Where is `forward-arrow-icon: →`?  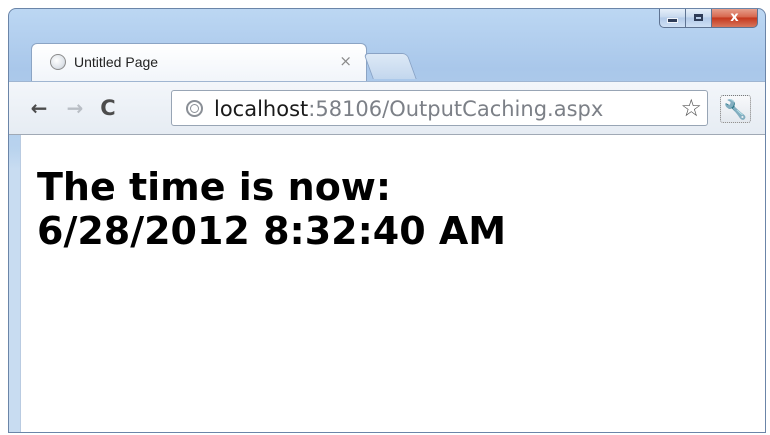
forward-arrow-icon: → is located at coordinates (75, 108).